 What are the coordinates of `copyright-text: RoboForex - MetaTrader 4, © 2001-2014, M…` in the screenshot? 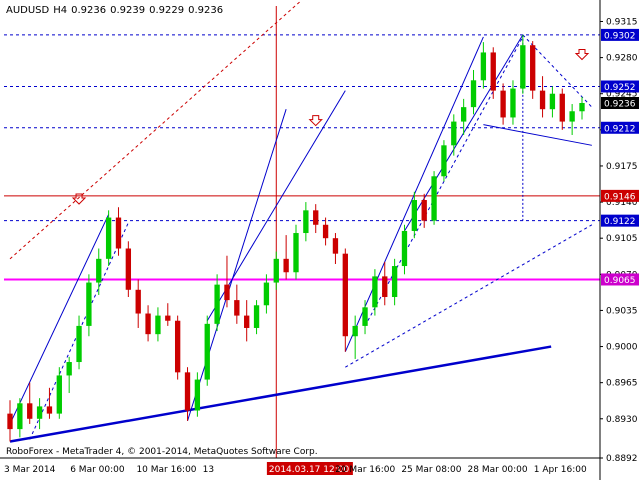 It's located at (162, 452).